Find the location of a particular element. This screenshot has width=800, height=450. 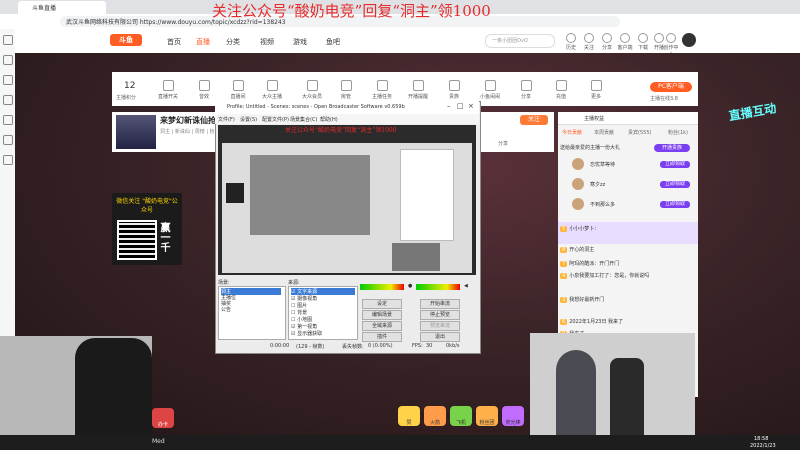

nav-category: 分类 is located at coordinates (233, 42).